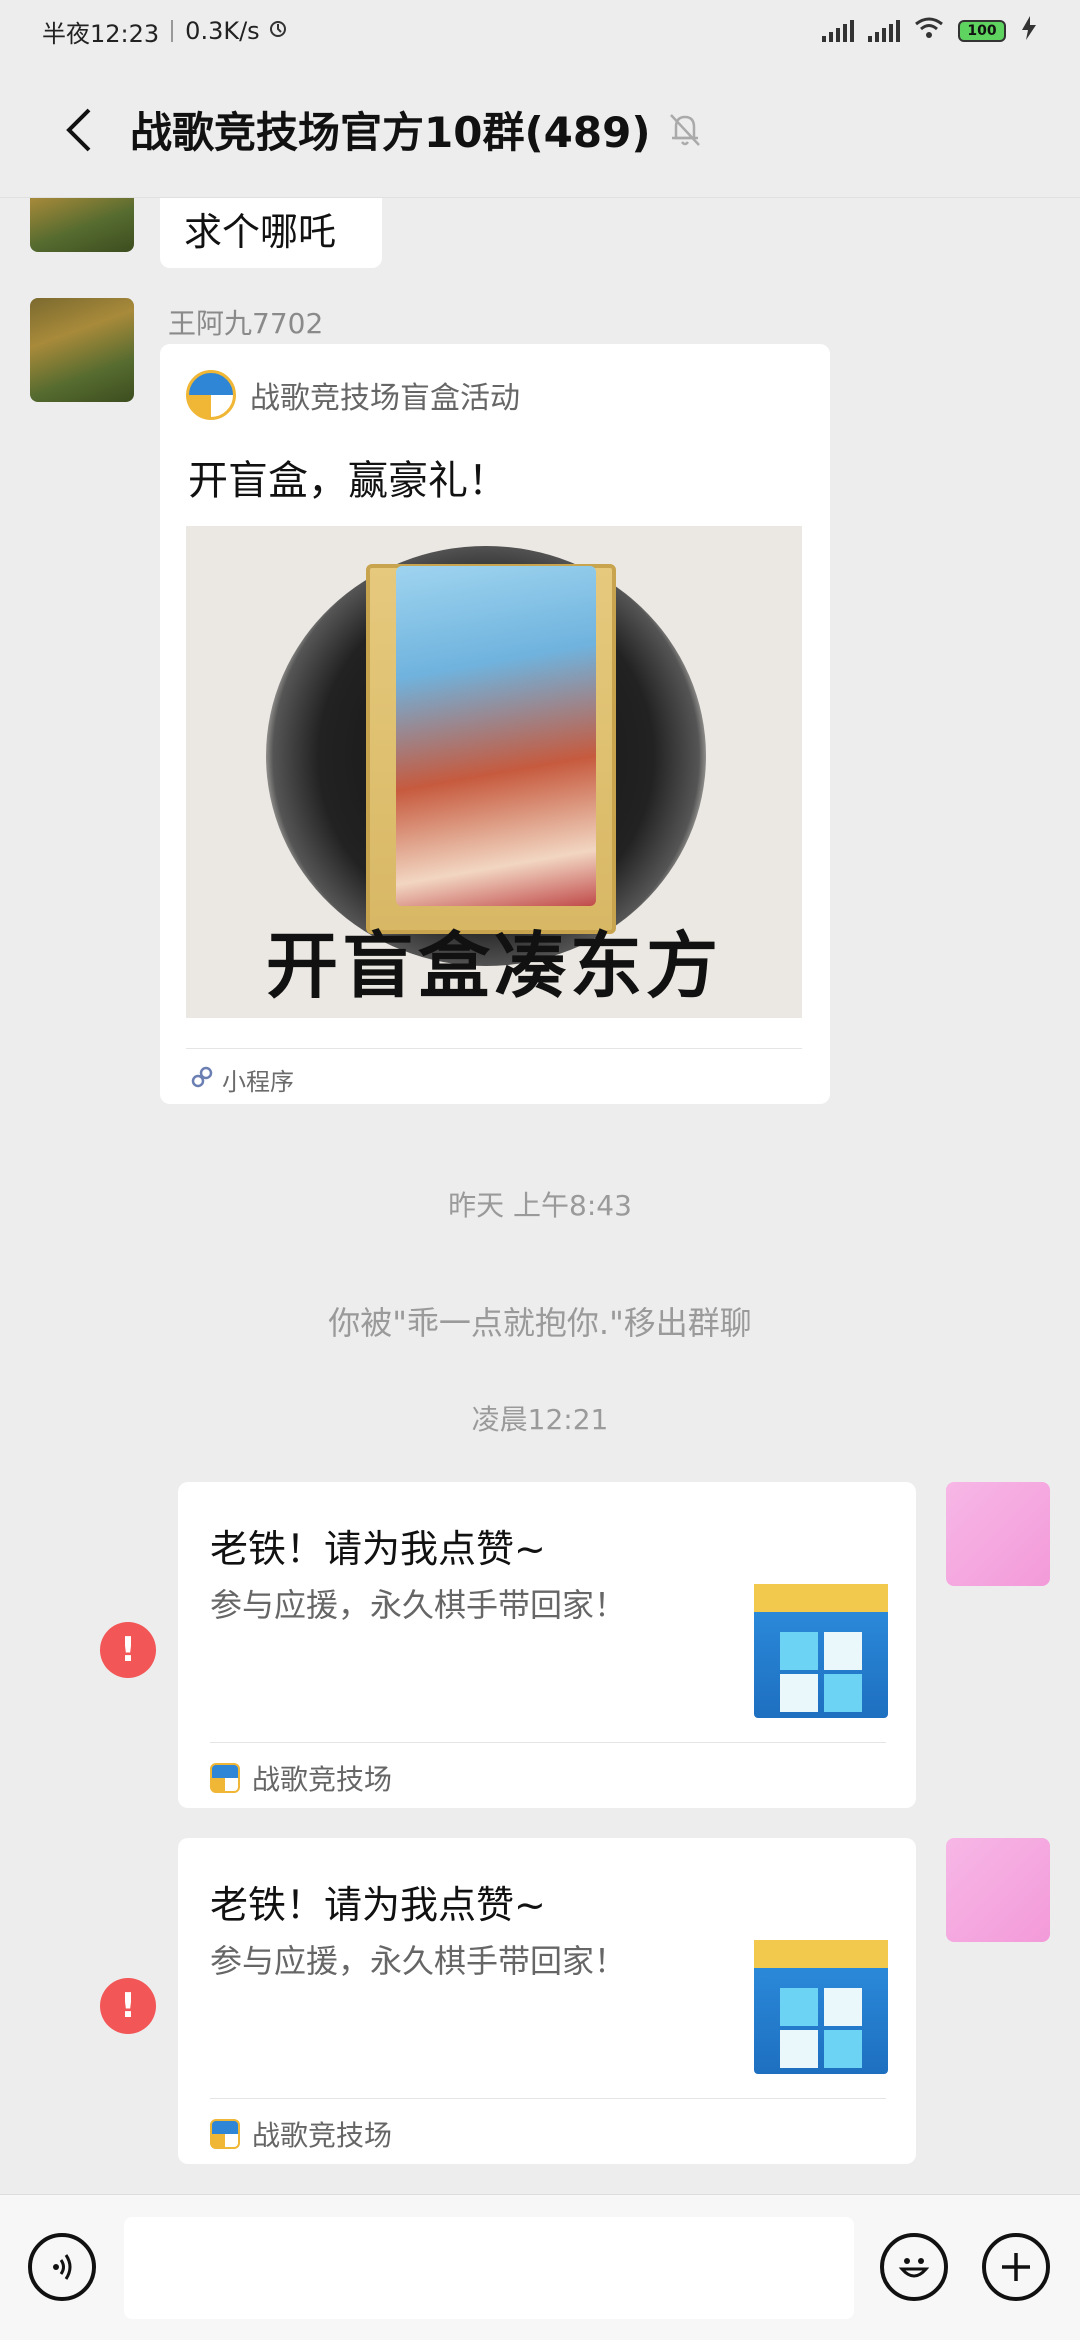 This screenshot has width=1080, height=2340. I want to click on back-icon, so click(78, 130).